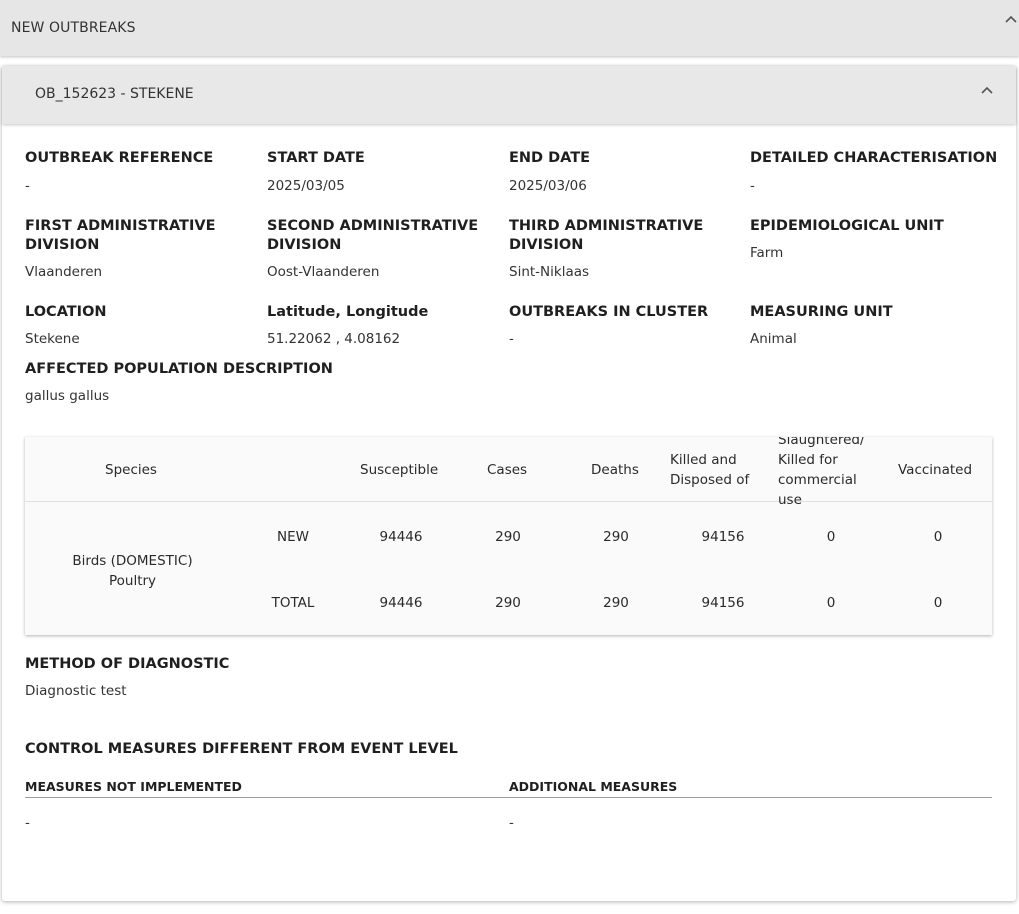 This screenshot has width=1019, height=914. What do you see at coordinates (606, 235) in the screenshot?
I see `third-admin-division-label: THIRD ADMINISTRATIVE DIVISION` at bounding box center [606, 235].